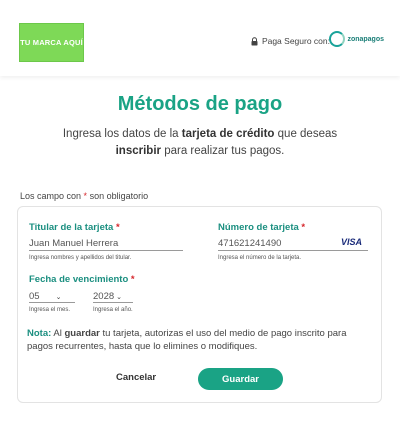 This screenshot has height=437, width=400. Describe the element at coordinates (52, 196) in the screenshot. I see `required-note-prefix: Los campo con` at that location.